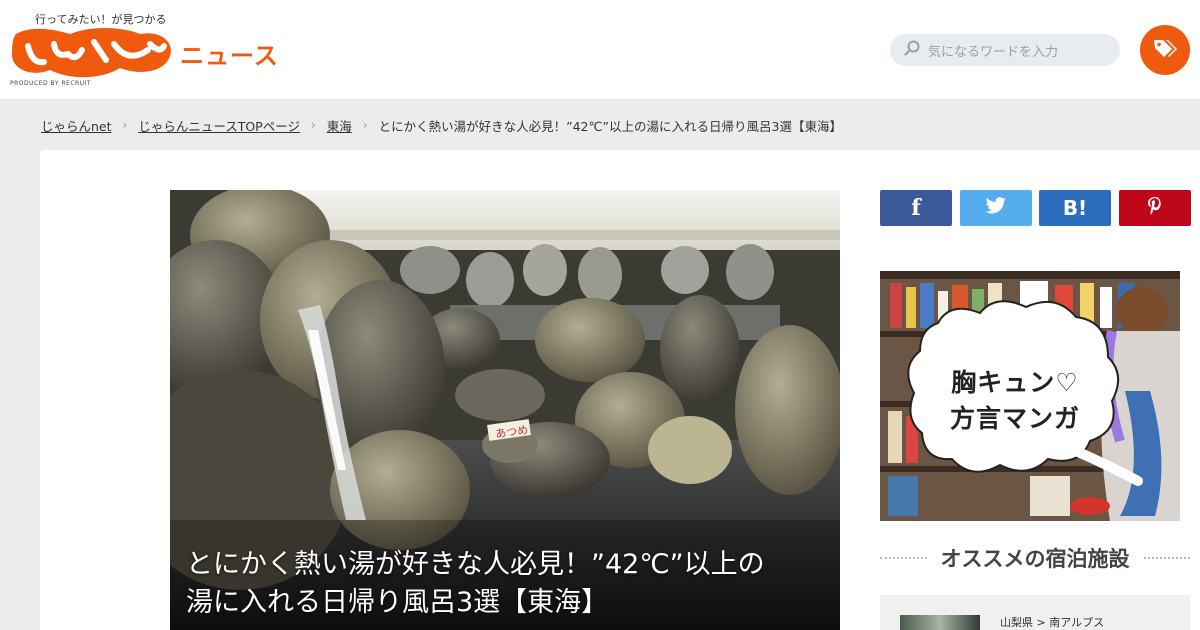 The image size is (1200, 630). I want to click on jalan-logo, so click(92, 52).